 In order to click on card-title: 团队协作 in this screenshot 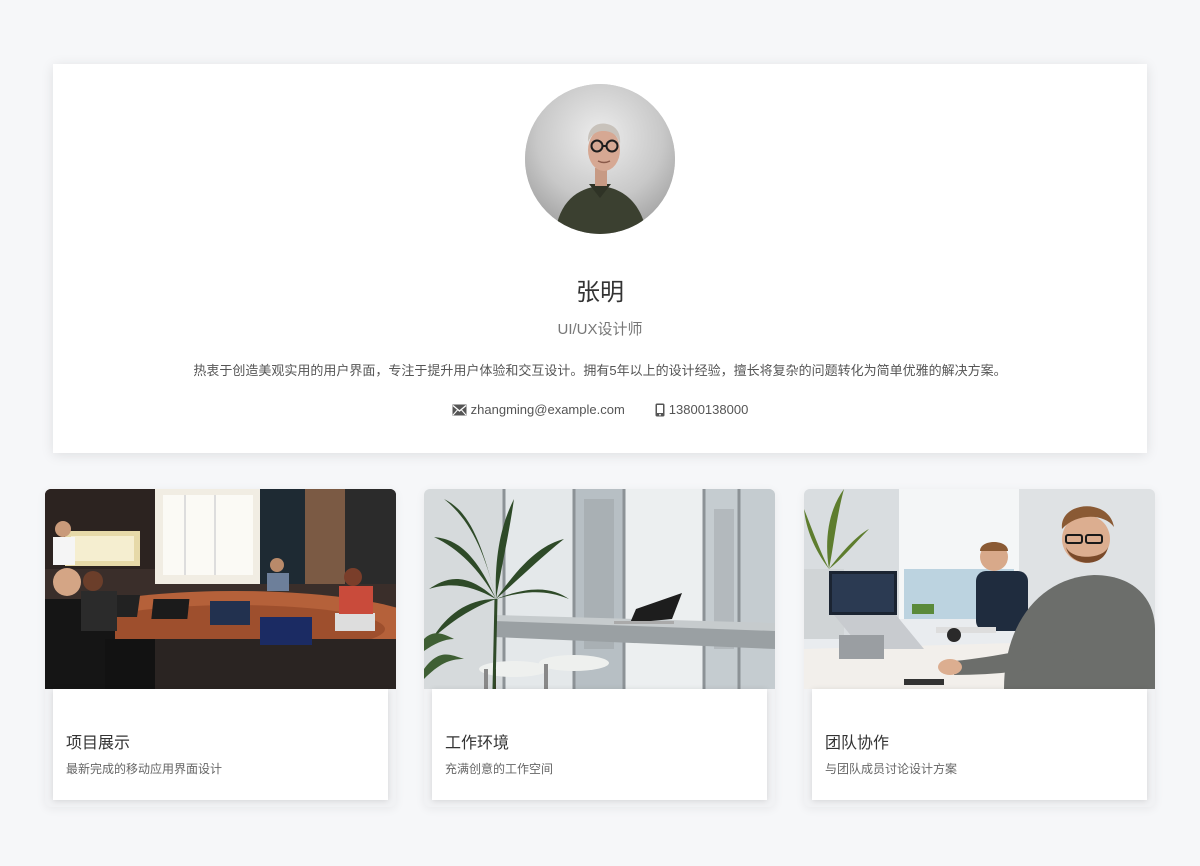, I will do `click(857, 743)`.